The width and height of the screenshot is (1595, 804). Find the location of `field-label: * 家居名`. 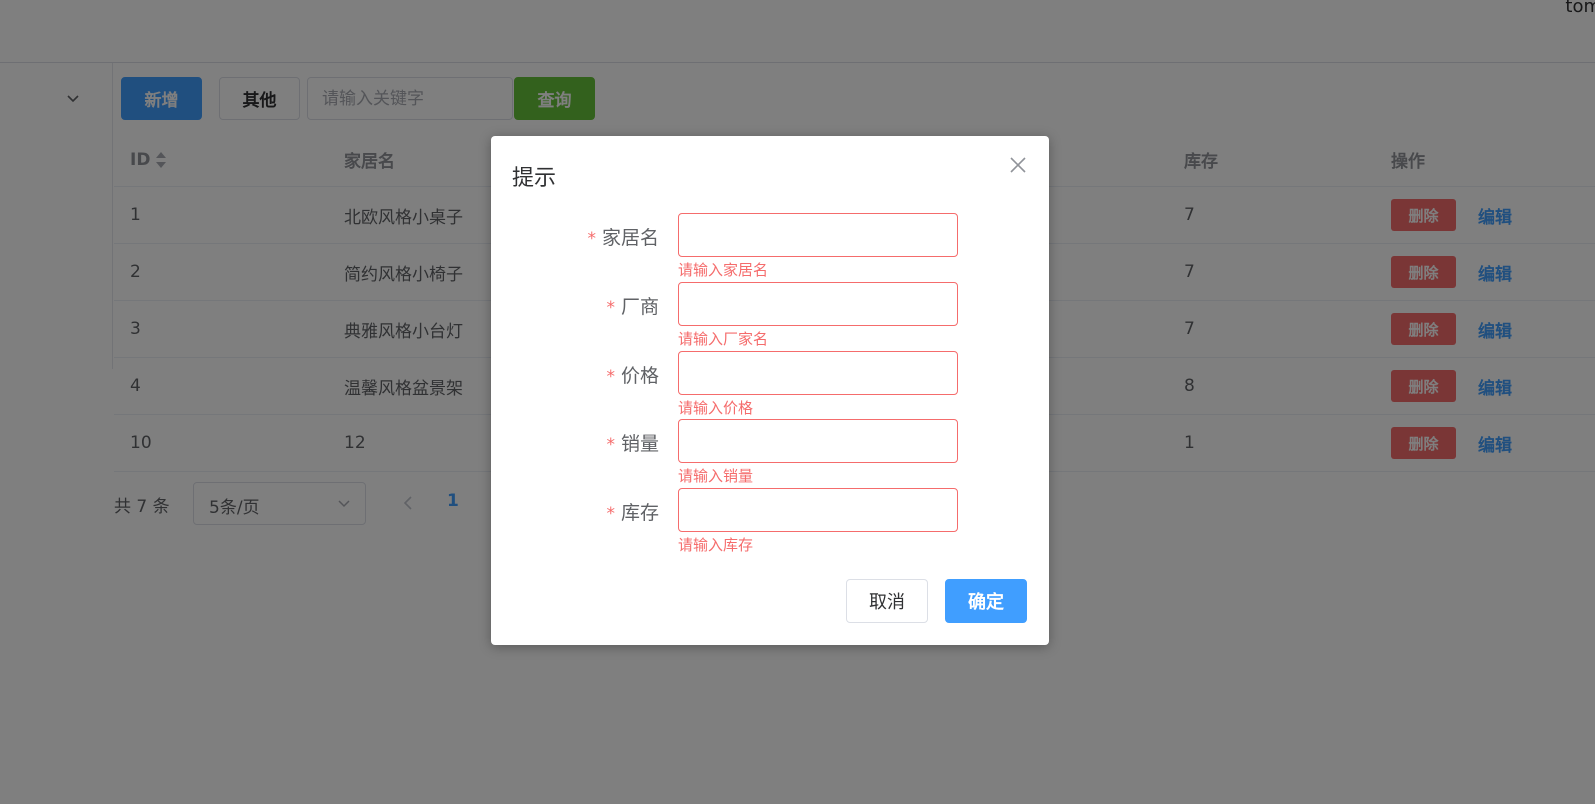

field-label: * 家居名 is located at coordinates (623, 236).